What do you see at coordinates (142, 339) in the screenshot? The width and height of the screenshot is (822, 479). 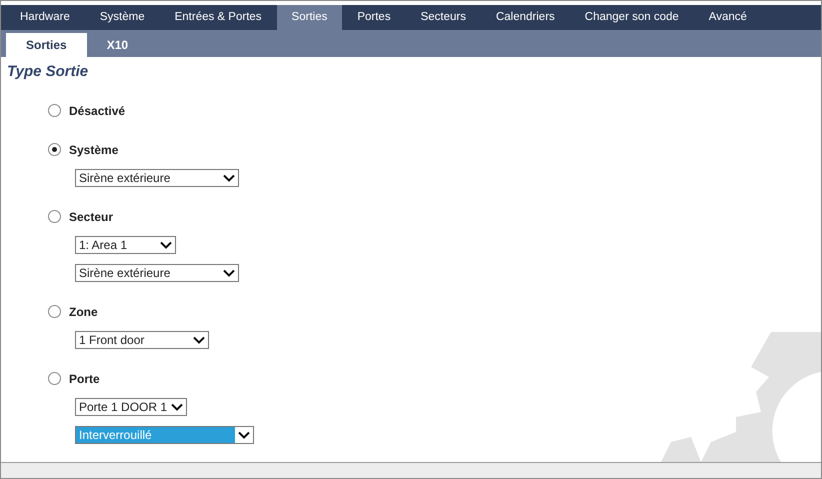 I see `dropdown: 1 Front door` at bounding box center [142, 339].